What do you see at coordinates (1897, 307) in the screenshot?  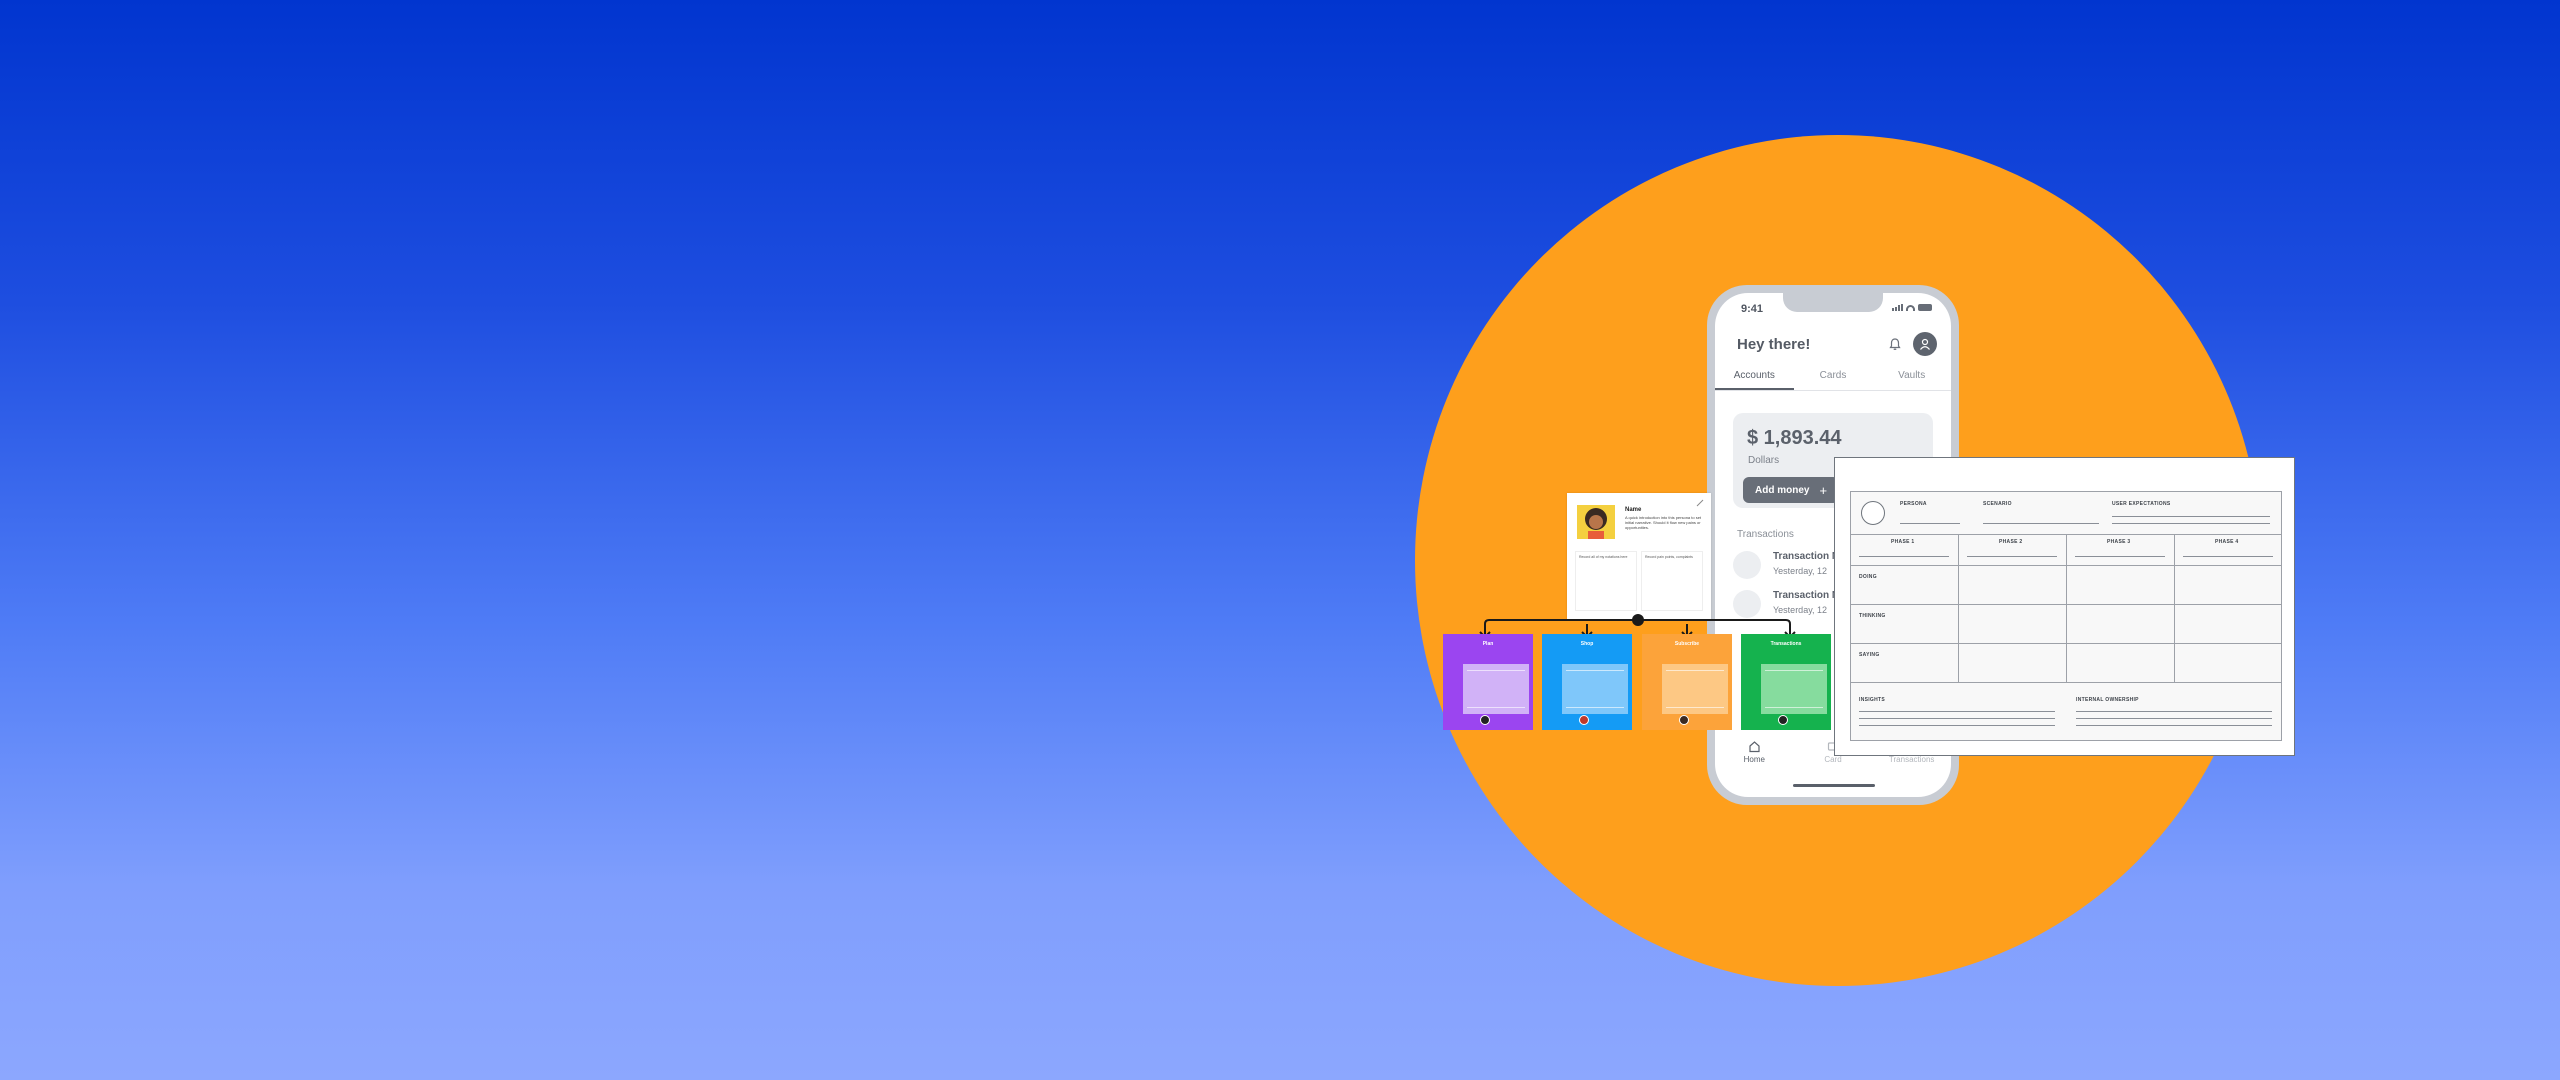 I see `signal-icon` at bounding box center [1897, 307].